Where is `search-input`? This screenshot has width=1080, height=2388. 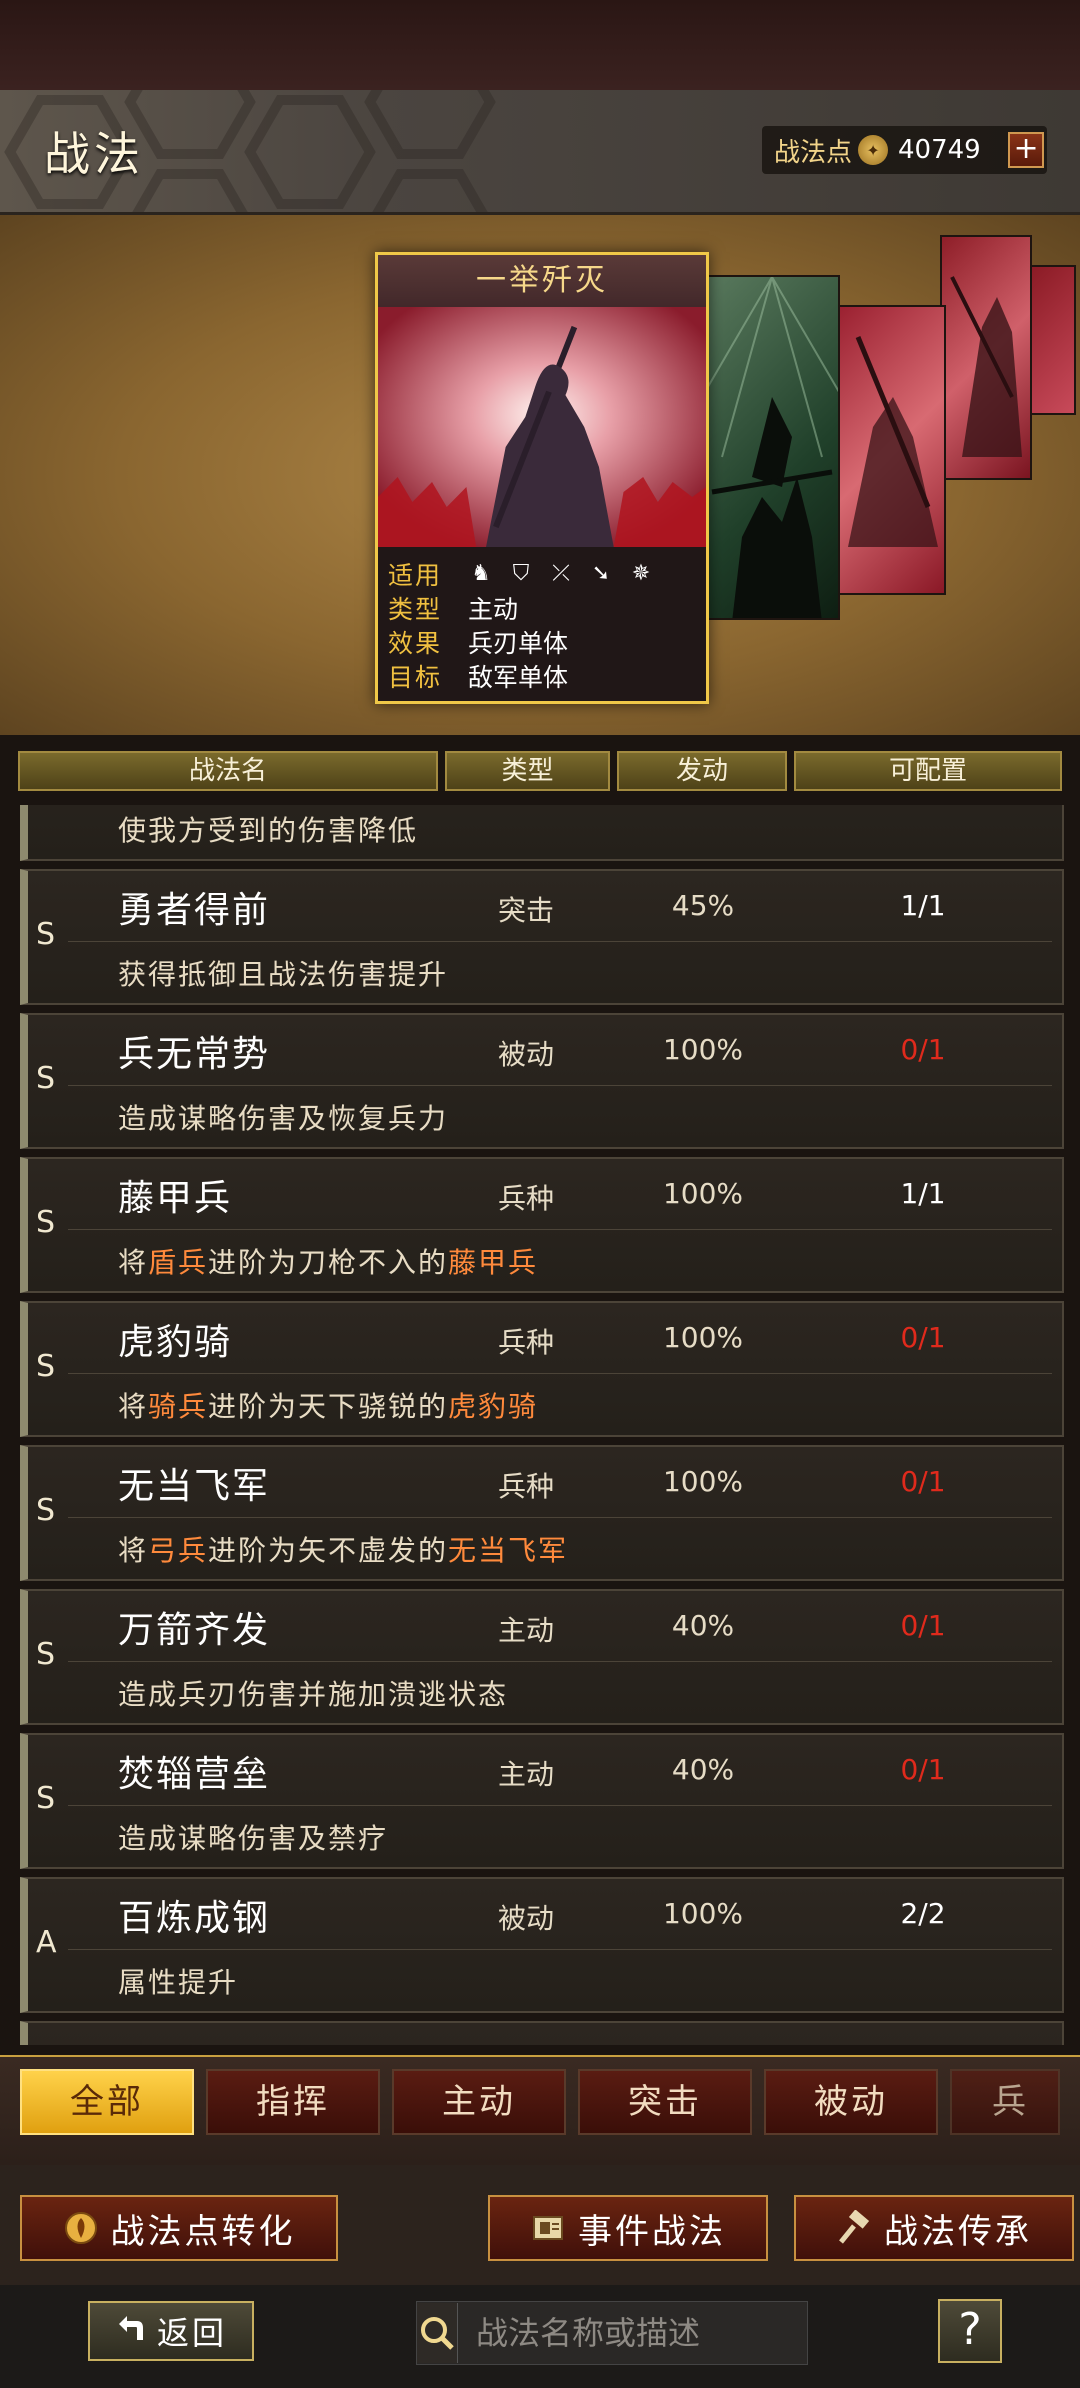
search-input is located at coordinates (666, 2333).